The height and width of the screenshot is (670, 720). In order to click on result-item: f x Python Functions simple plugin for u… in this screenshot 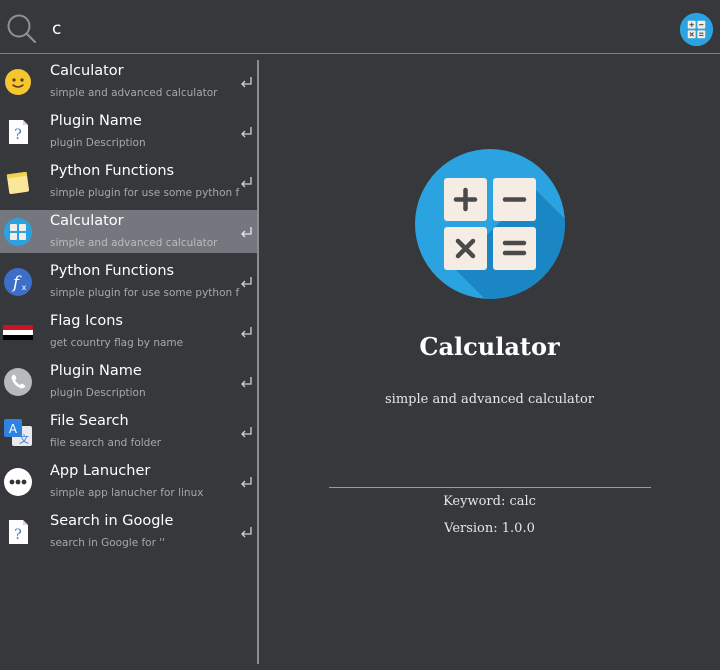, I will do `click(128, 281)`.